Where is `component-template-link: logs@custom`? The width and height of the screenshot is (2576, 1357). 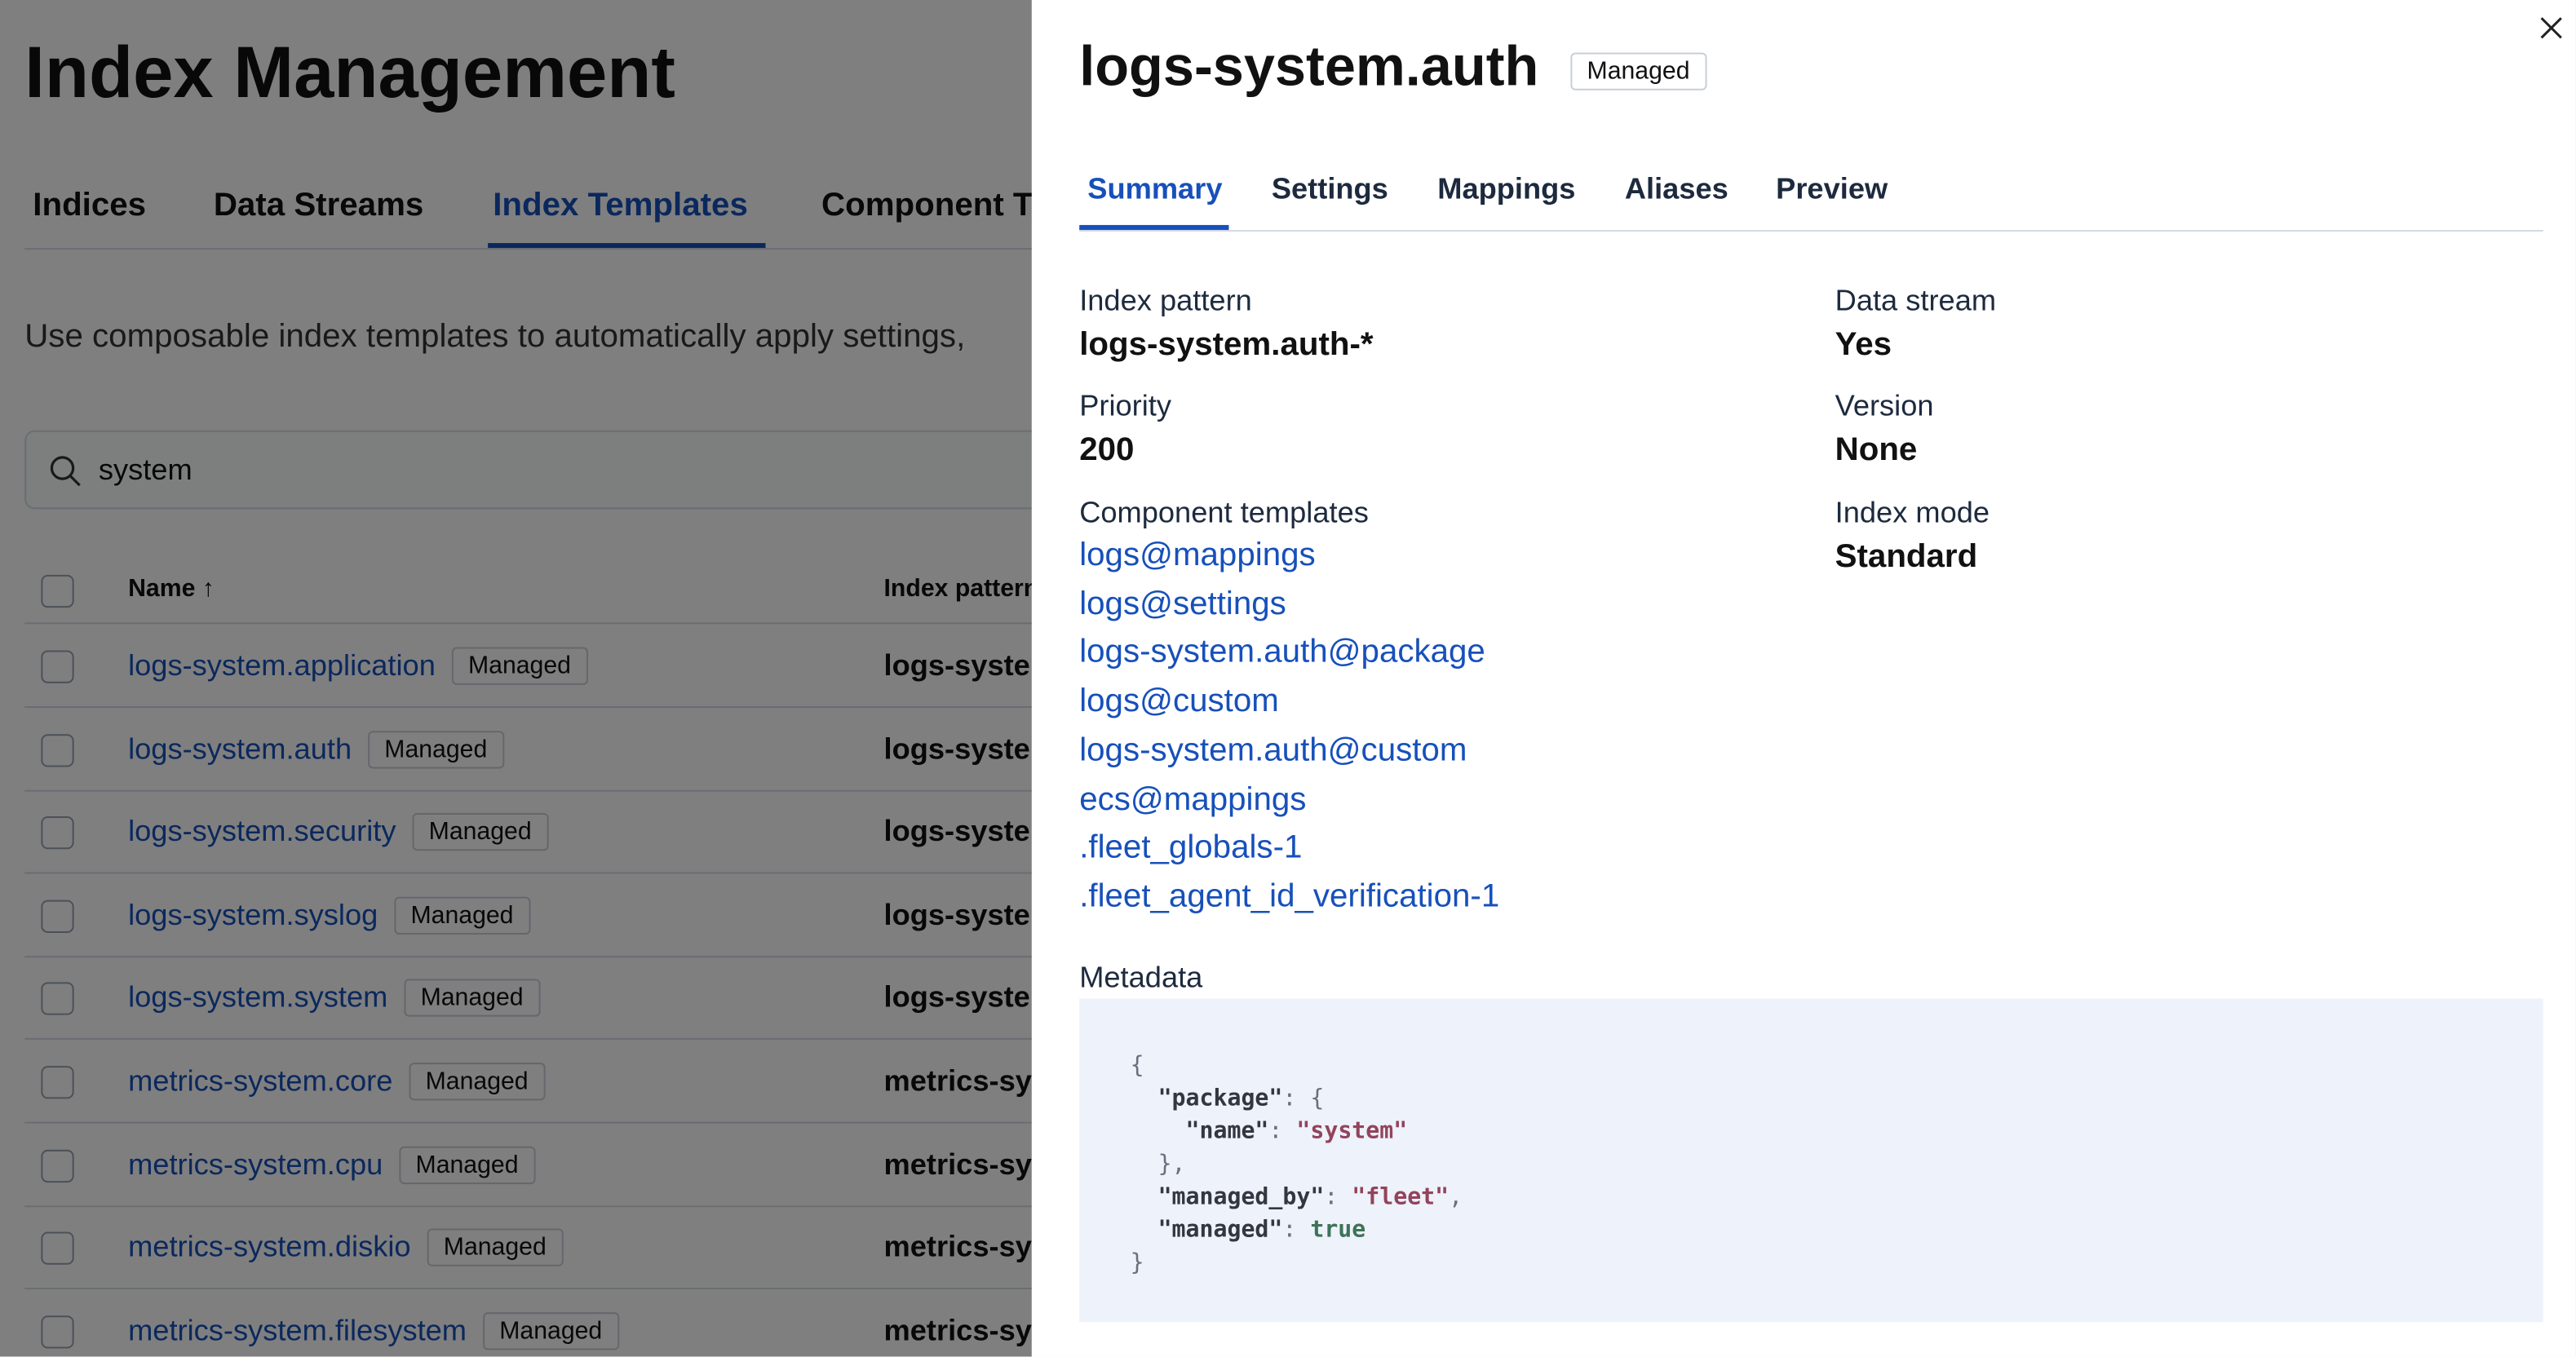
component-template-link: logs@custom is located at coordinates (1179, 702).